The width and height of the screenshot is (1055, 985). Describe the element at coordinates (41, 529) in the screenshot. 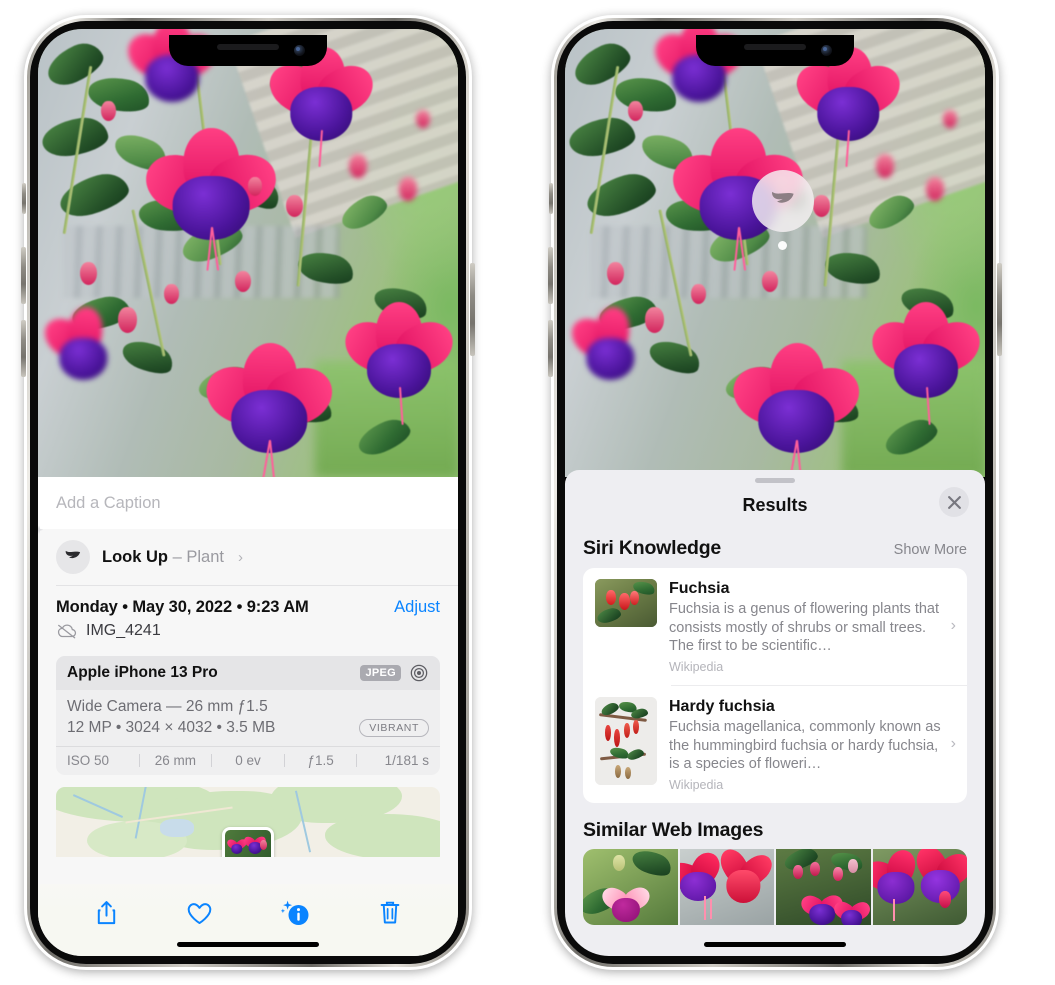

I see `sparkle-icon` at that location.